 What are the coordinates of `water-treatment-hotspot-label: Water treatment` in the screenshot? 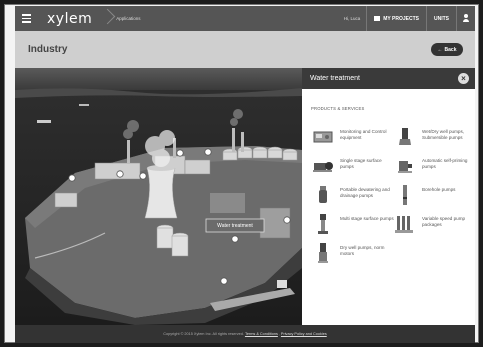 It's located at (235, 225).